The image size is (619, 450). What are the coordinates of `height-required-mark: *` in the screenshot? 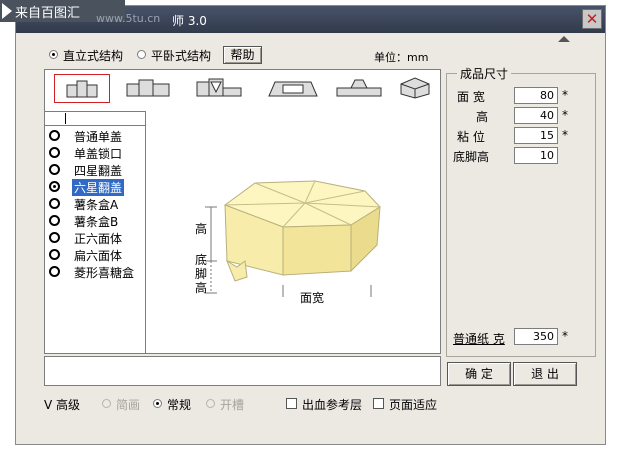 It's located at (565, 115).